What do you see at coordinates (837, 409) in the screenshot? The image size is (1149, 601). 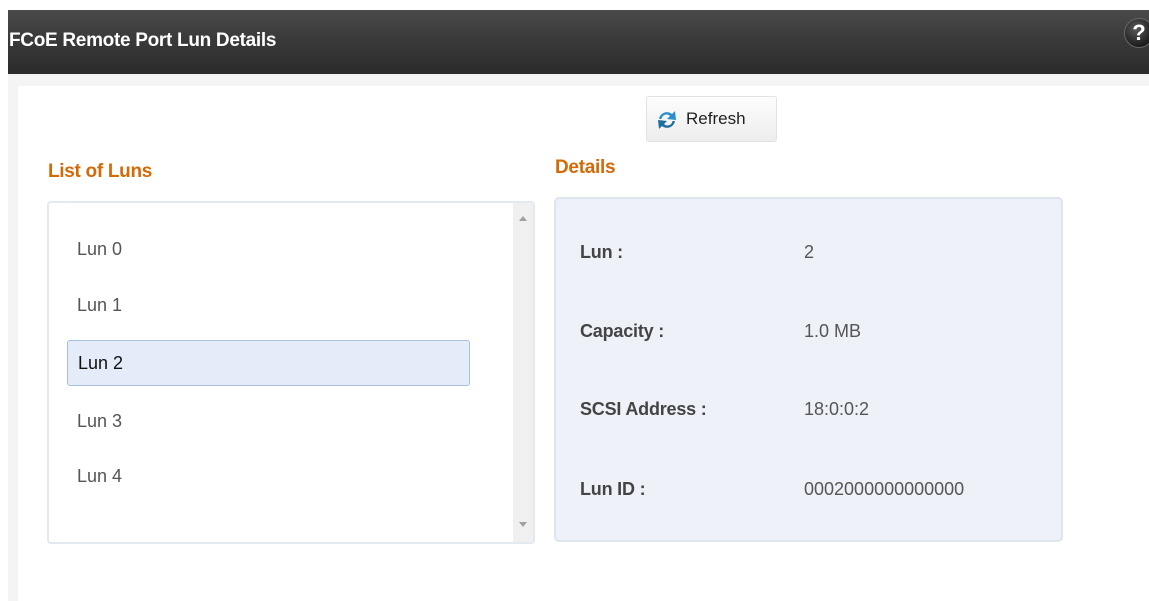 I see `detail-value-scsi-address: 18:0:0:2` at bounding box center [837, 409].